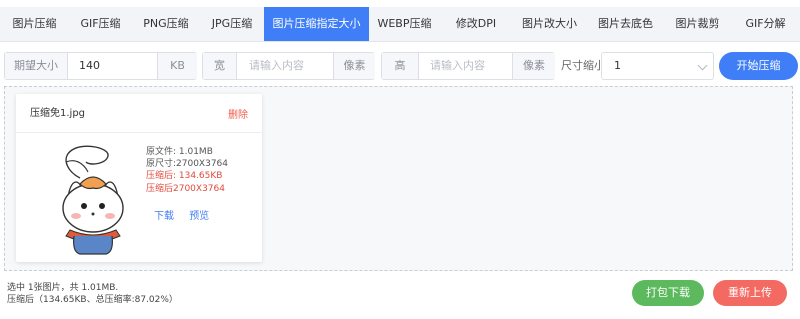 The image size is (800, 319). I want to click on pack-download-button: 打包下载, so click(668, 293).